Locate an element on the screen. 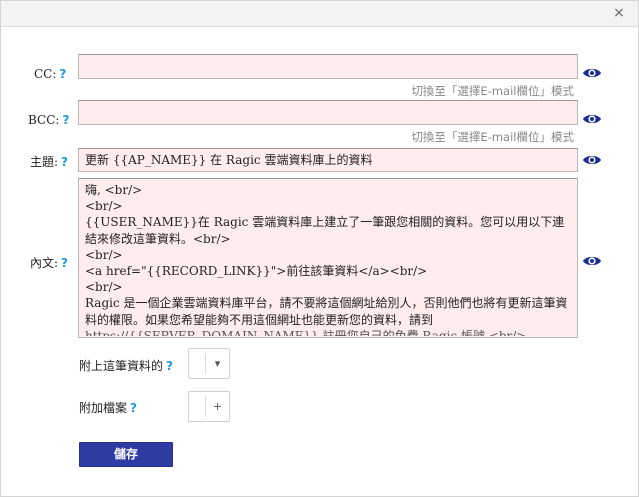 The width and height of the screenshot is (639, 497). cc-toggle-mode-link: 切換至「選擇E-mail欄位」模式 is located at coordinates (492, 91).